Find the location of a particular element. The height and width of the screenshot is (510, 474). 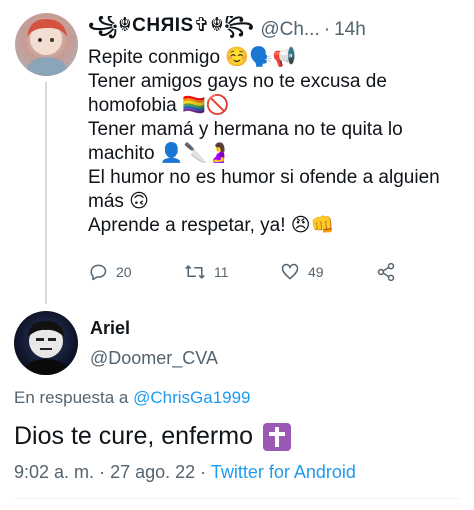

tweet-header: ꧁☬CHЯIS✞☬꧂ @Ch... · 14h is located at coordinates (278, 30).